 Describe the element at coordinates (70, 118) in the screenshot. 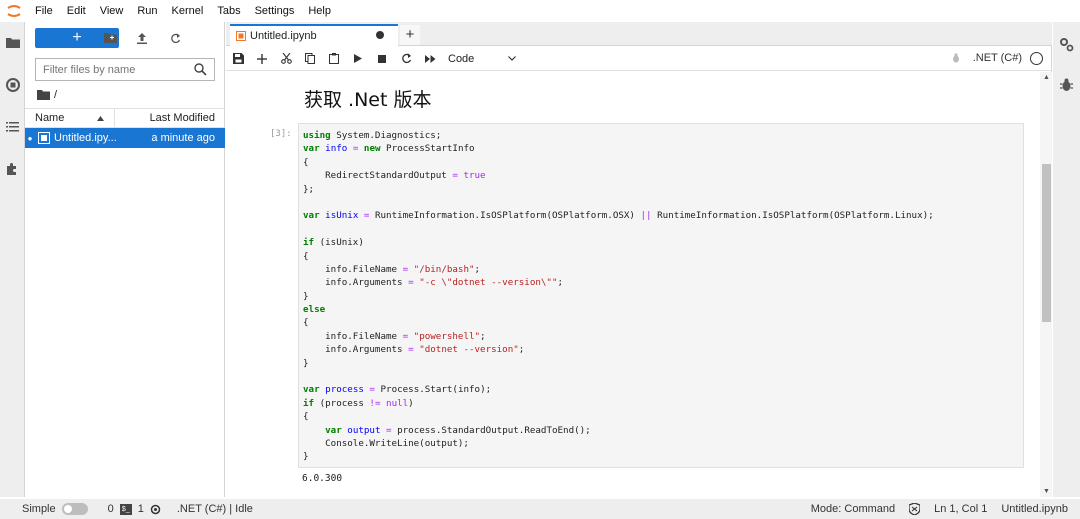

I see `column-name-header: Name` at that location.